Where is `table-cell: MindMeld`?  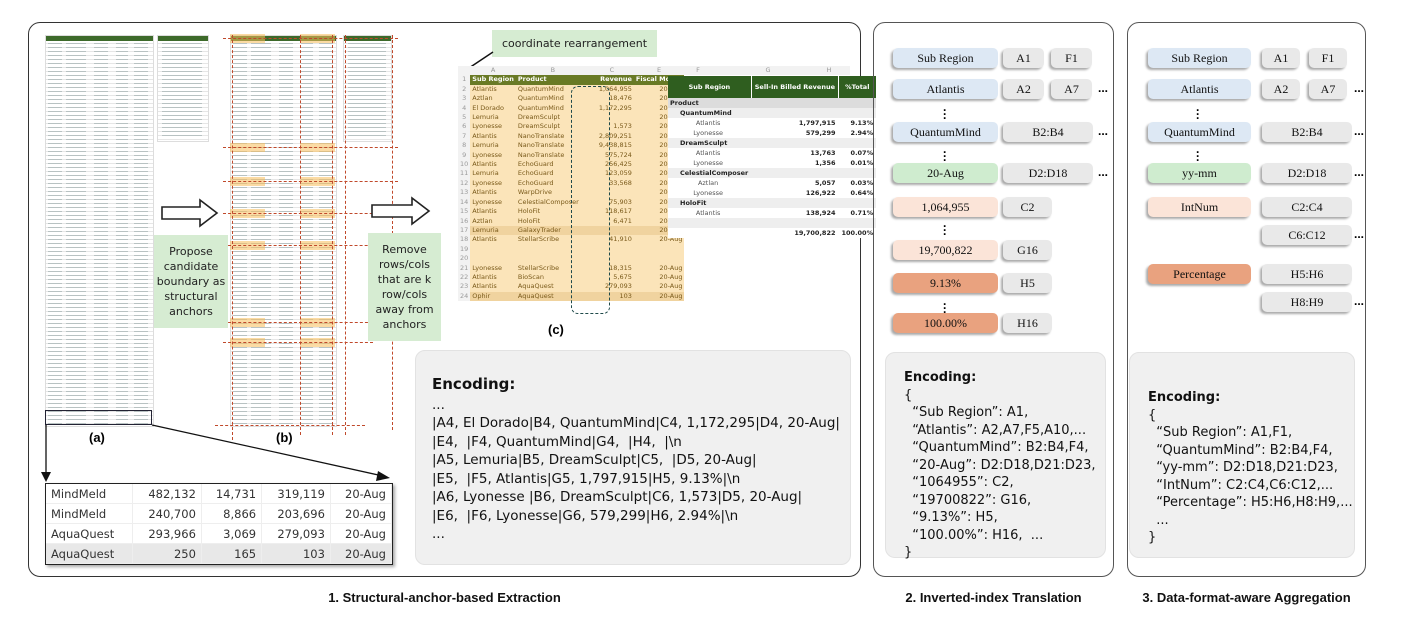
table-cell: MindMeld is located at coordinates (90, 513).